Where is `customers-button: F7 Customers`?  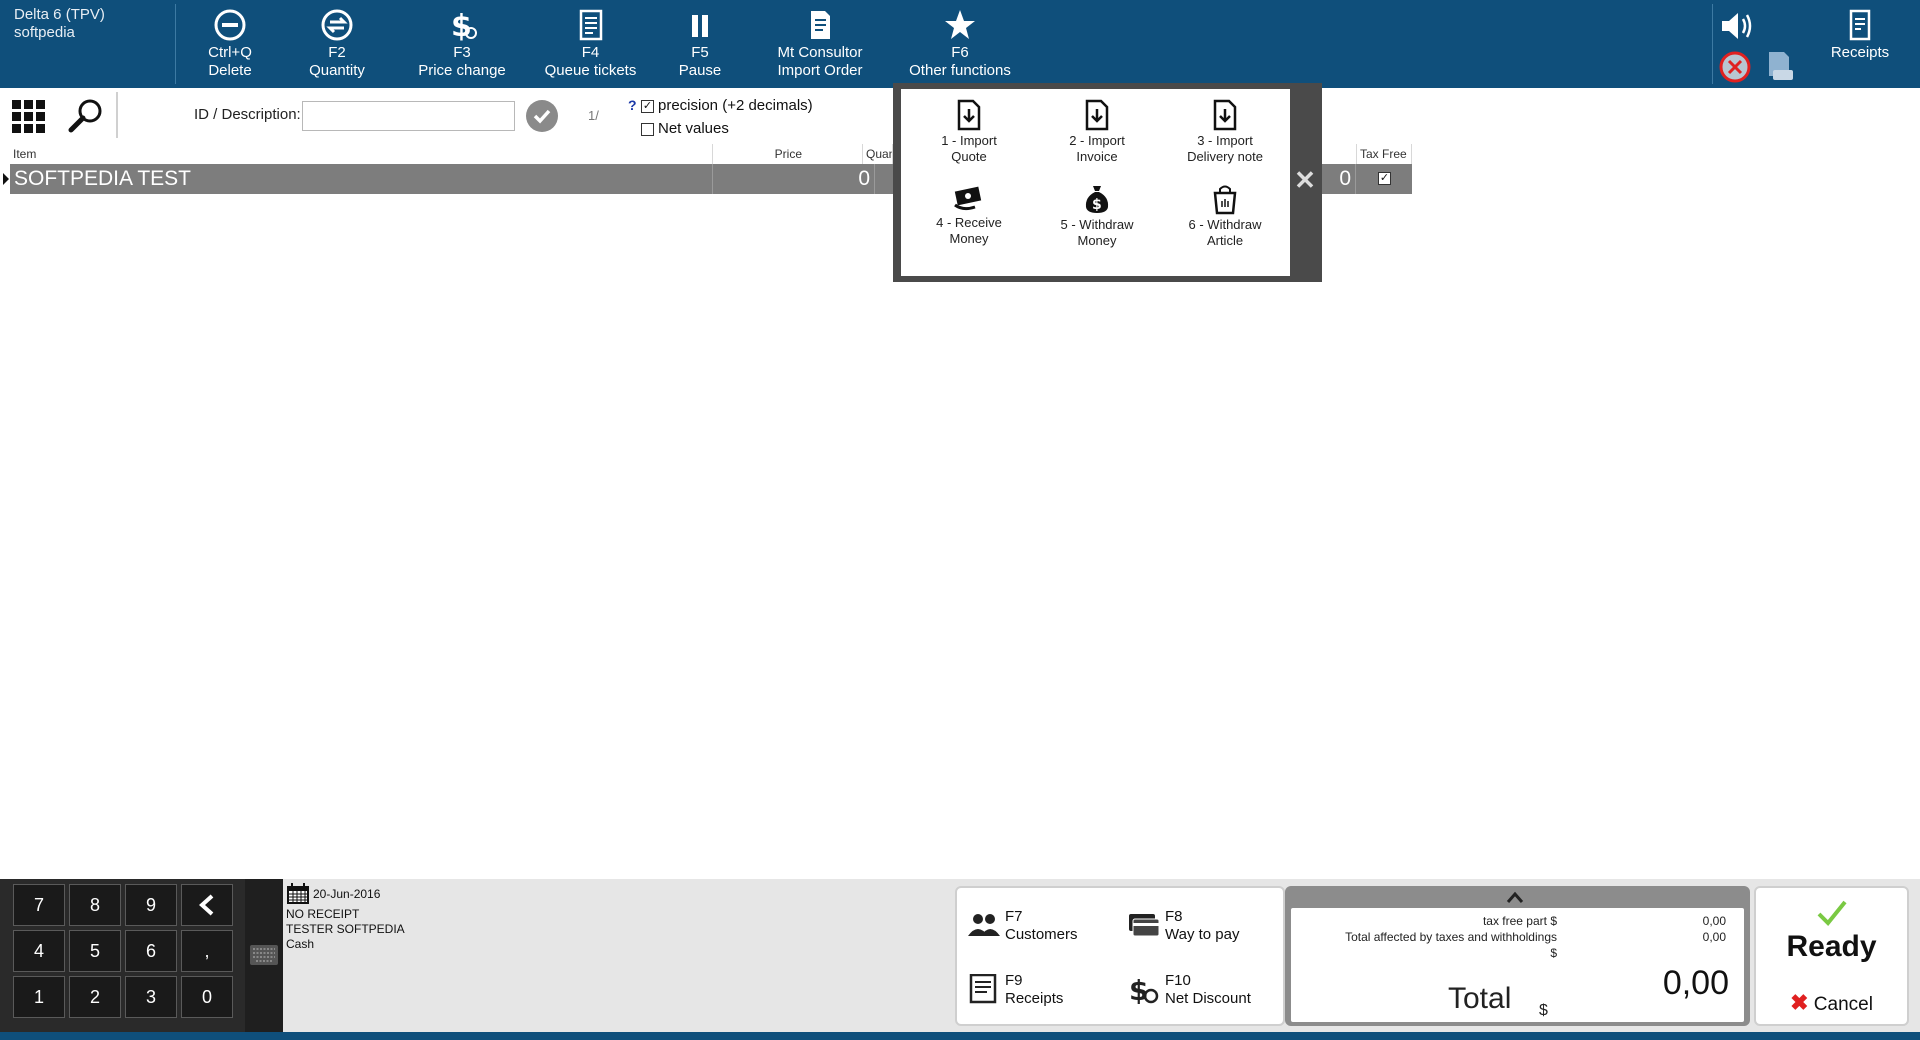 customers-button: F7 Customers is located at coordinates (1042, 926).